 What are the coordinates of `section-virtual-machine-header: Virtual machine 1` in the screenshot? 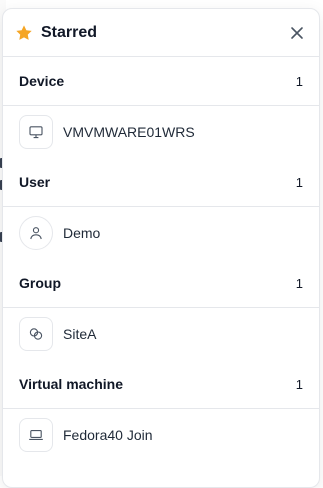 It's located at (161, 384).